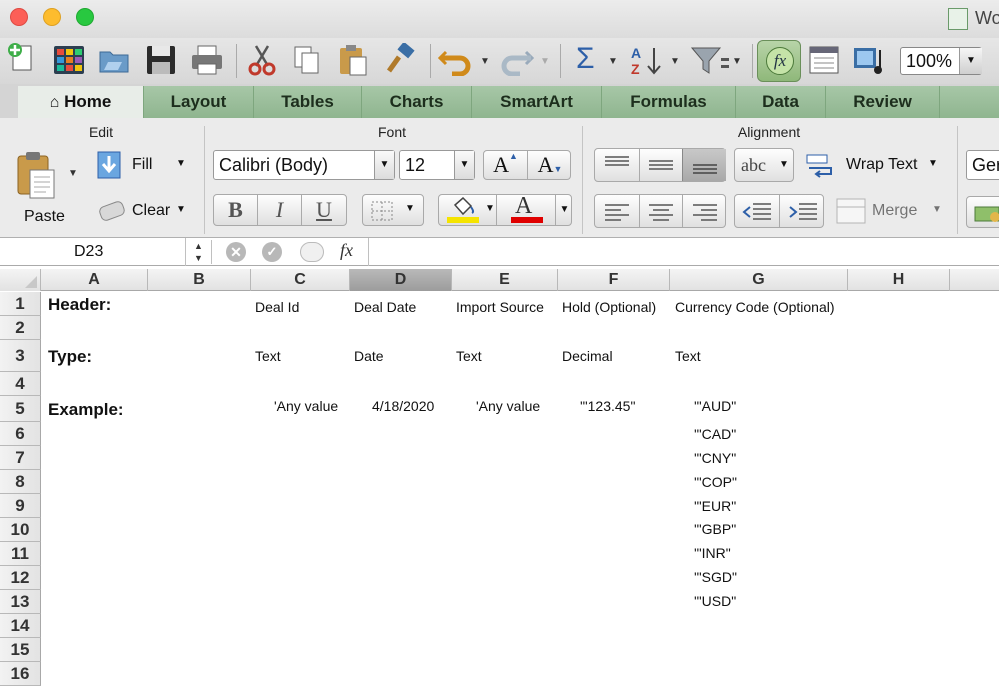  I want to click on column-header-e: E, so click(505, 280).